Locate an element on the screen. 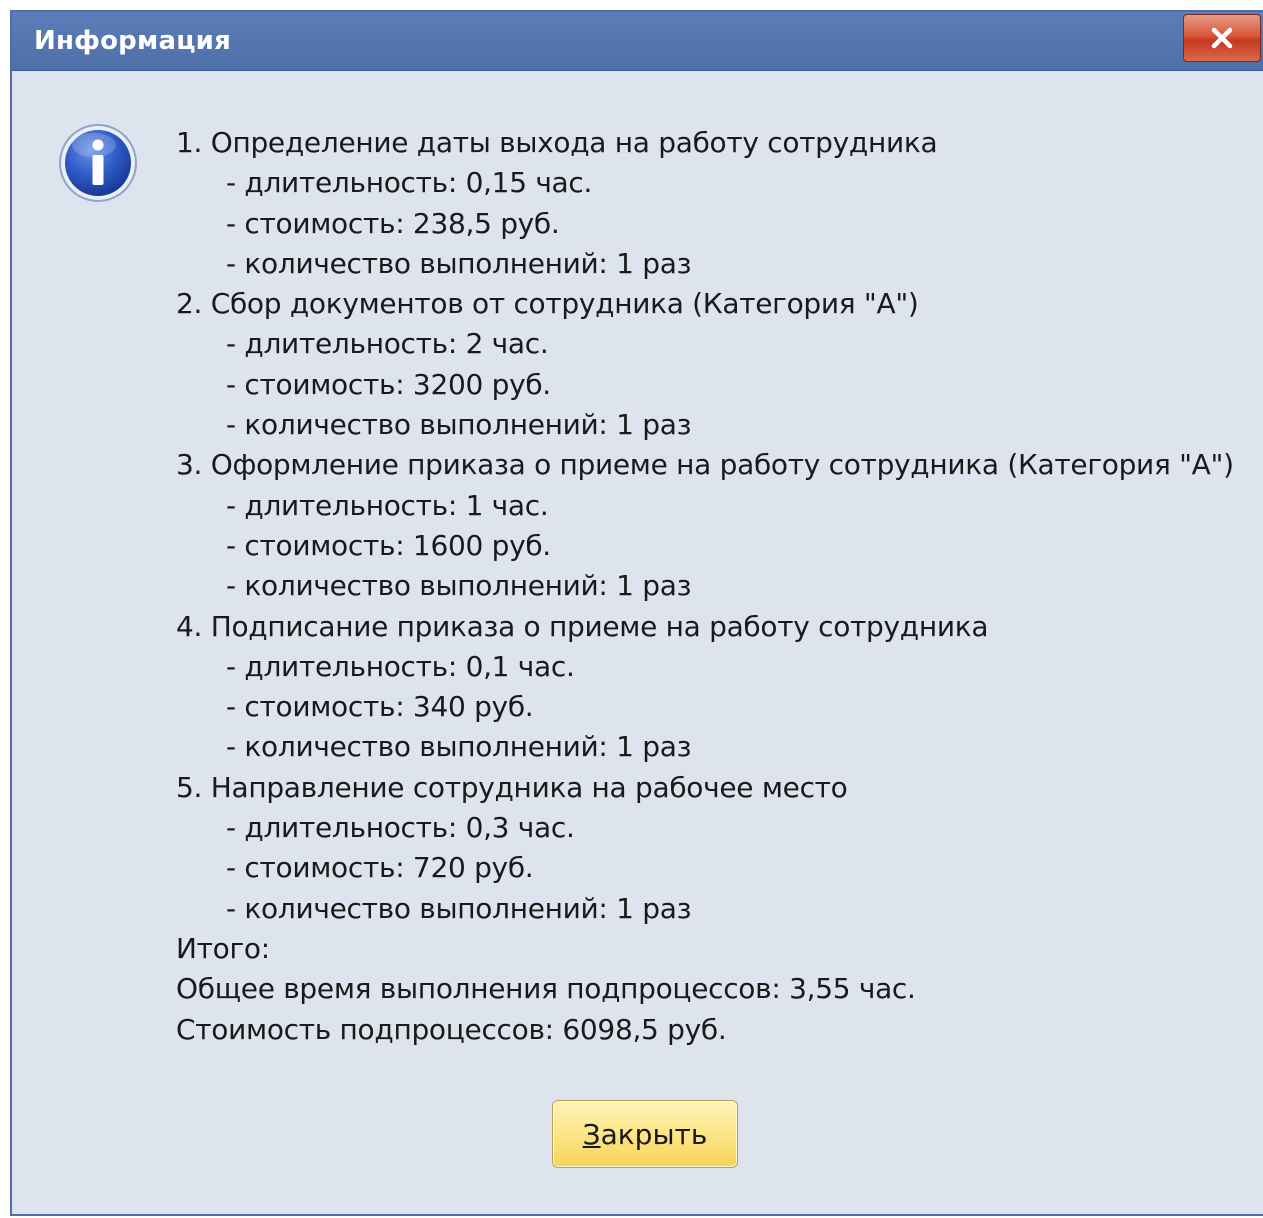 The image size is (1263, 1218). button-label: акрыть is located at coordinates (654, 1134).